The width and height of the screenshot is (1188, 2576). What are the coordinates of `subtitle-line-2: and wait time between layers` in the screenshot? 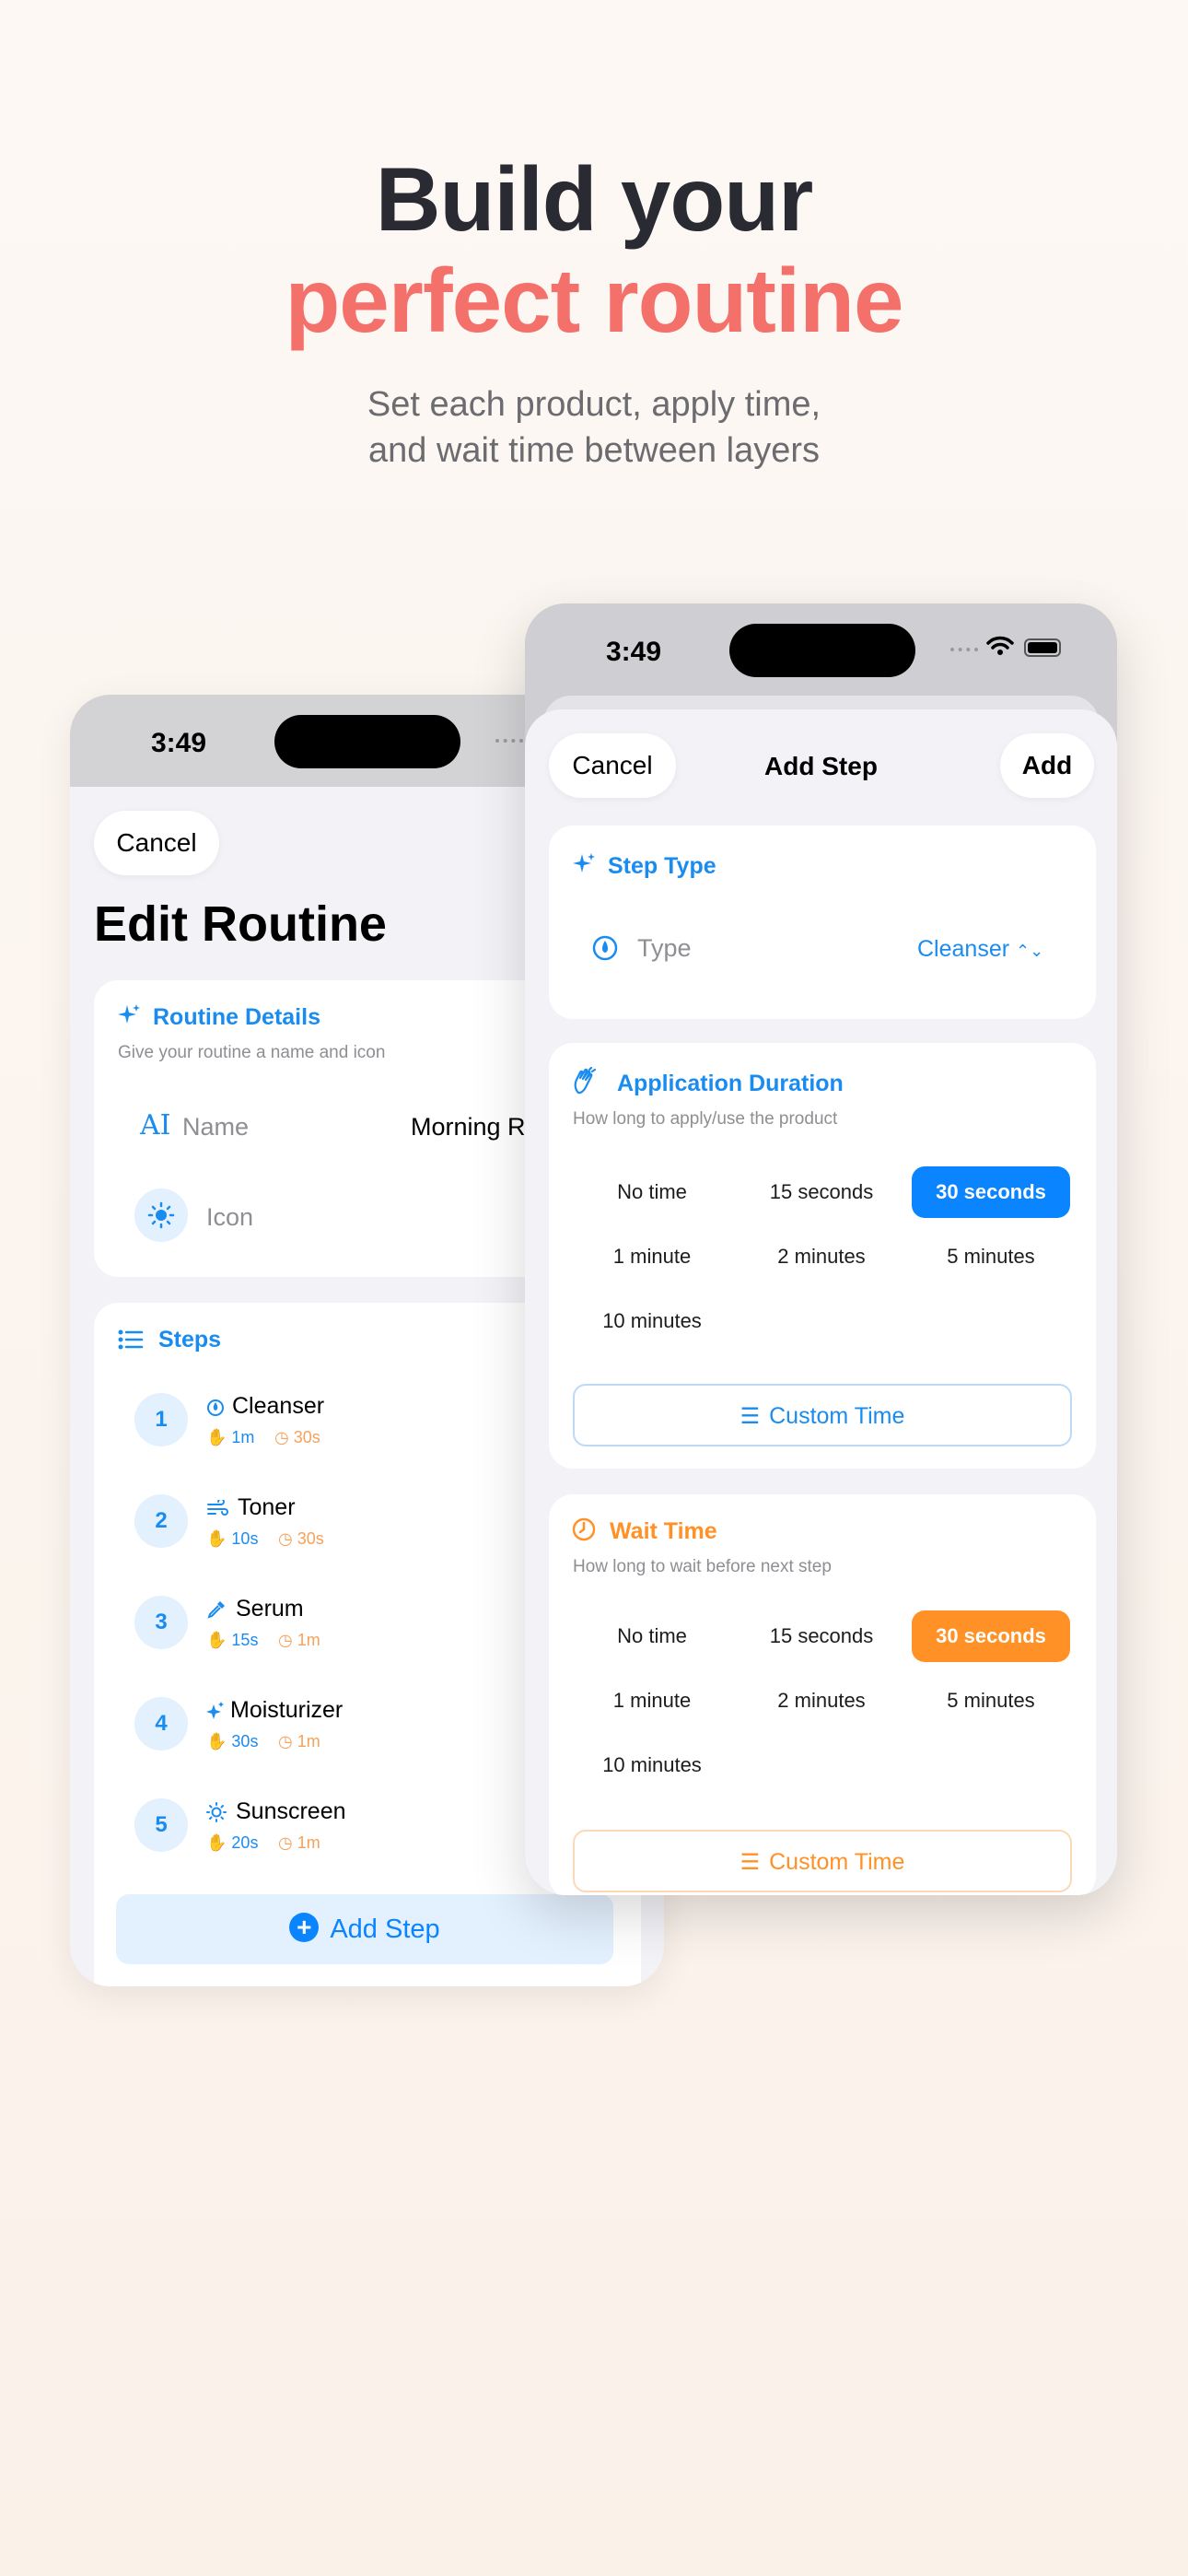 It's located at (594, 450).